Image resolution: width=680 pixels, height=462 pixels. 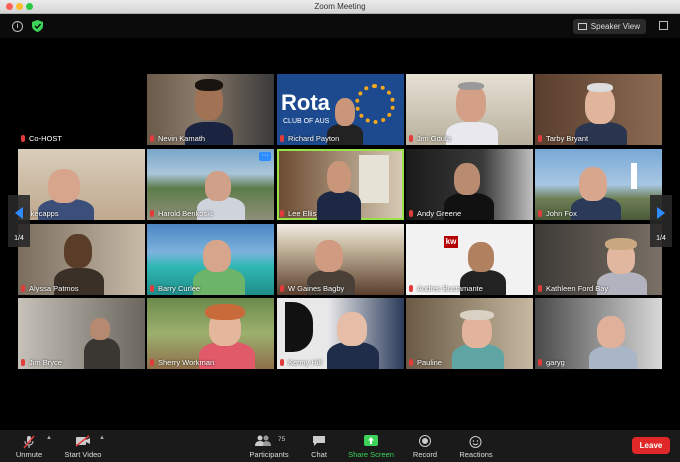 I want to click on window-title: Zoom Meeting, so click(x=340, y=6).